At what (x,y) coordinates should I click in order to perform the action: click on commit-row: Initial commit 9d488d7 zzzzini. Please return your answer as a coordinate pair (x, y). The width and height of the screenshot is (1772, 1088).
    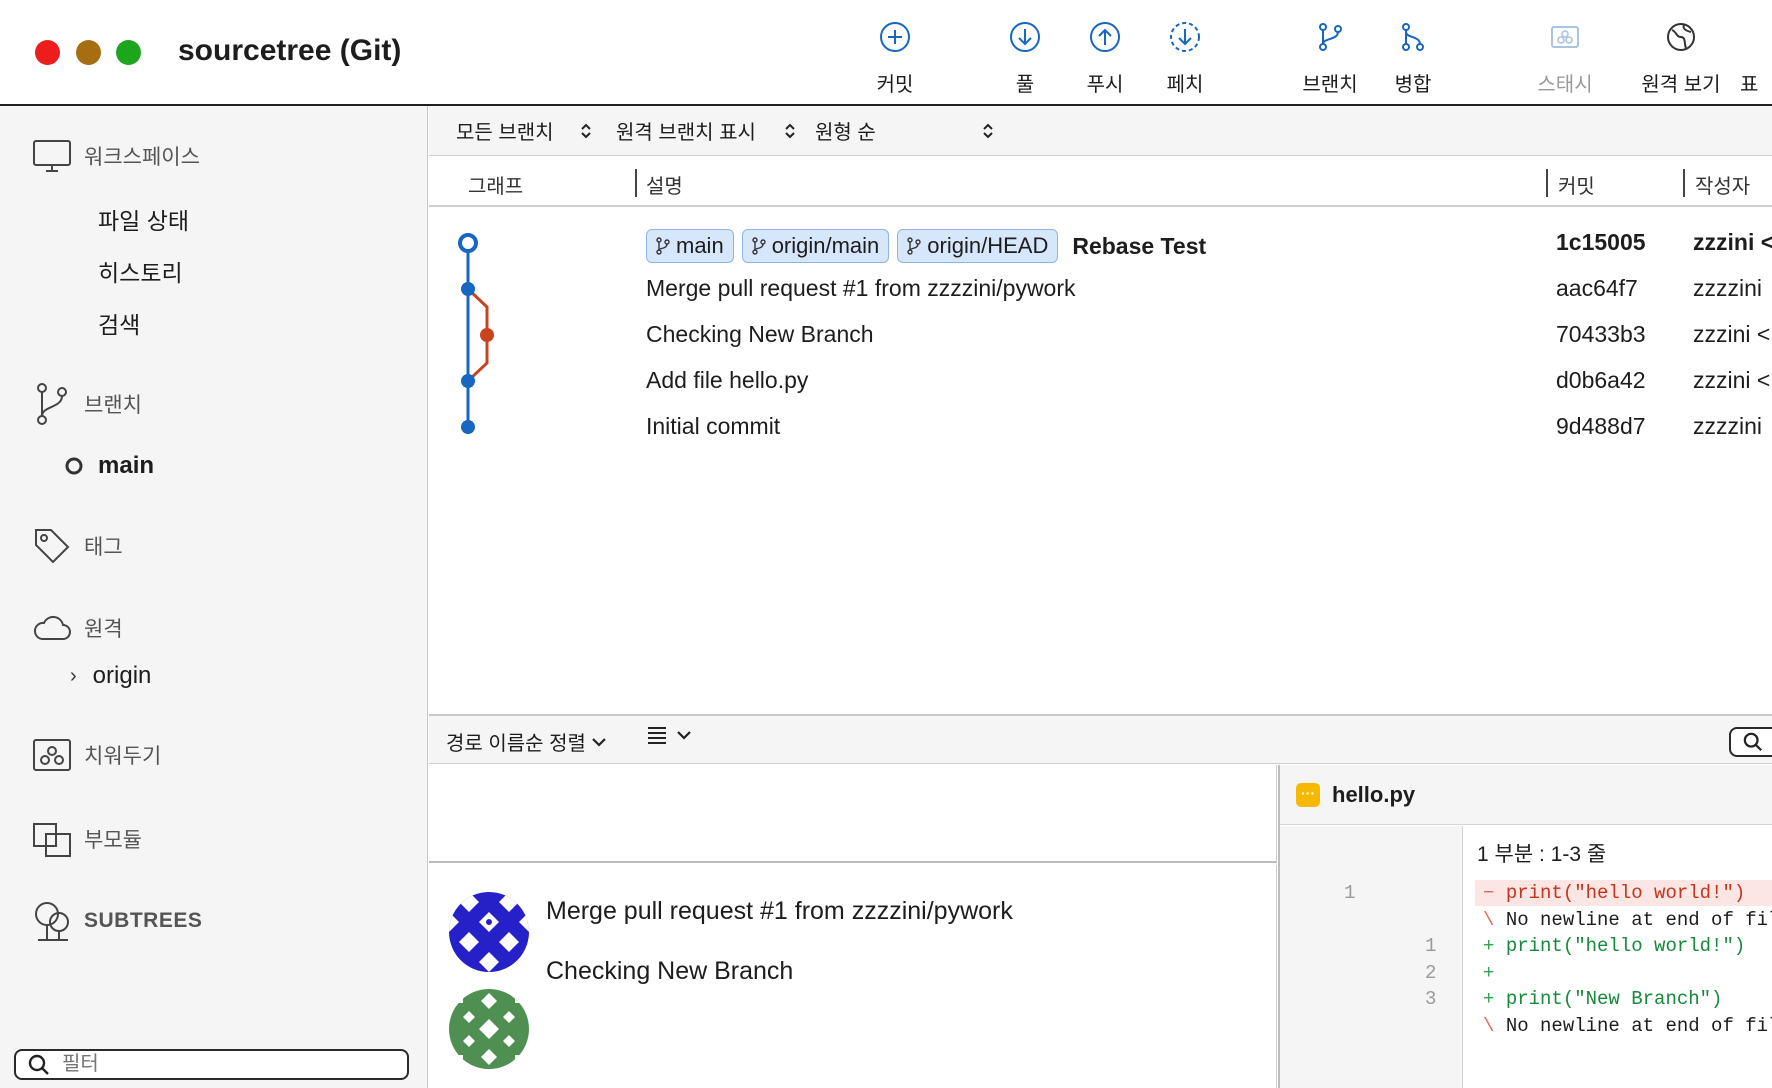
    Looking at the image, I should click on (1100, 427).